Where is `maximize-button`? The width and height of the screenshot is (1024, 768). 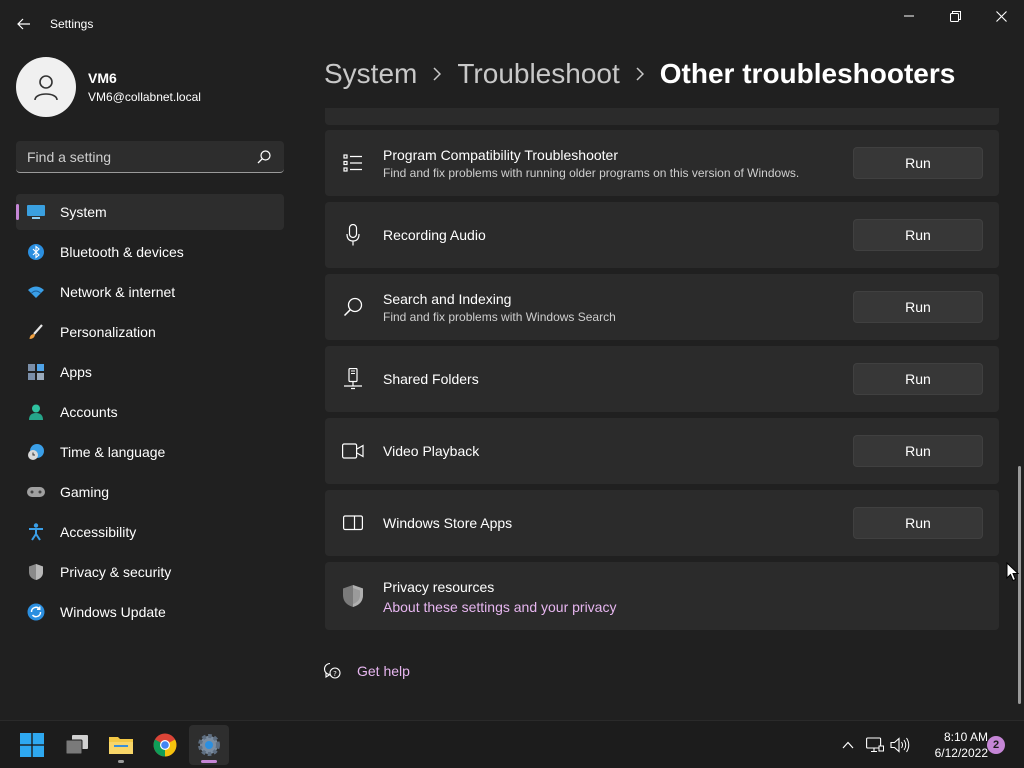
maximize-button is located at coordinates (955, 16).